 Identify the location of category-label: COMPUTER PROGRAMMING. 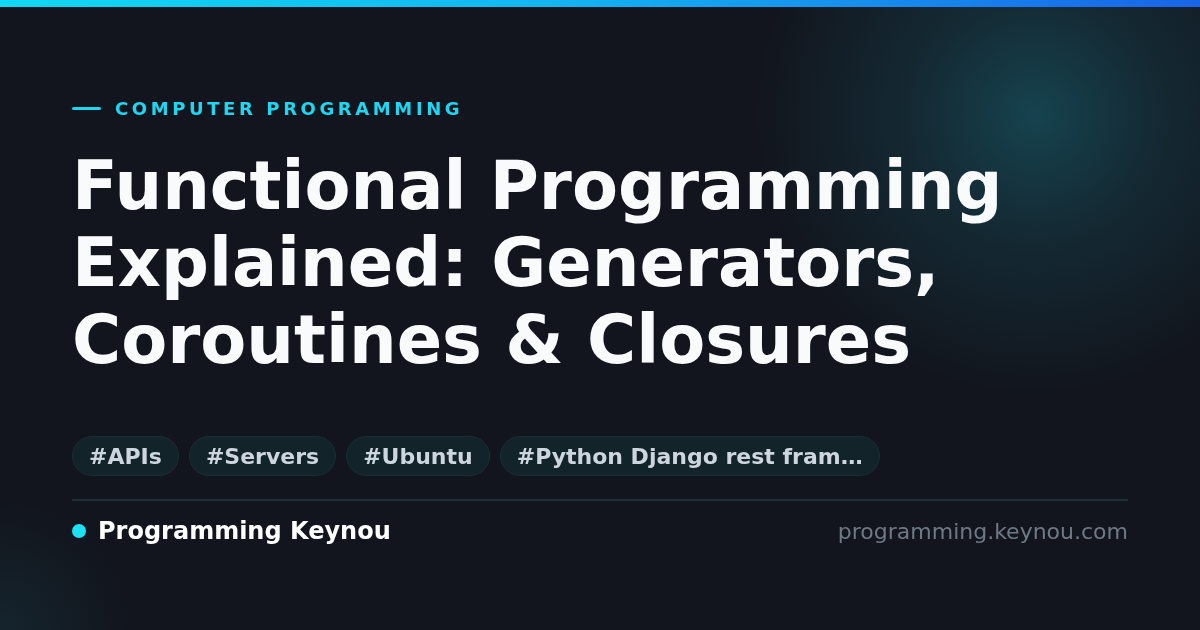
(289, 108).